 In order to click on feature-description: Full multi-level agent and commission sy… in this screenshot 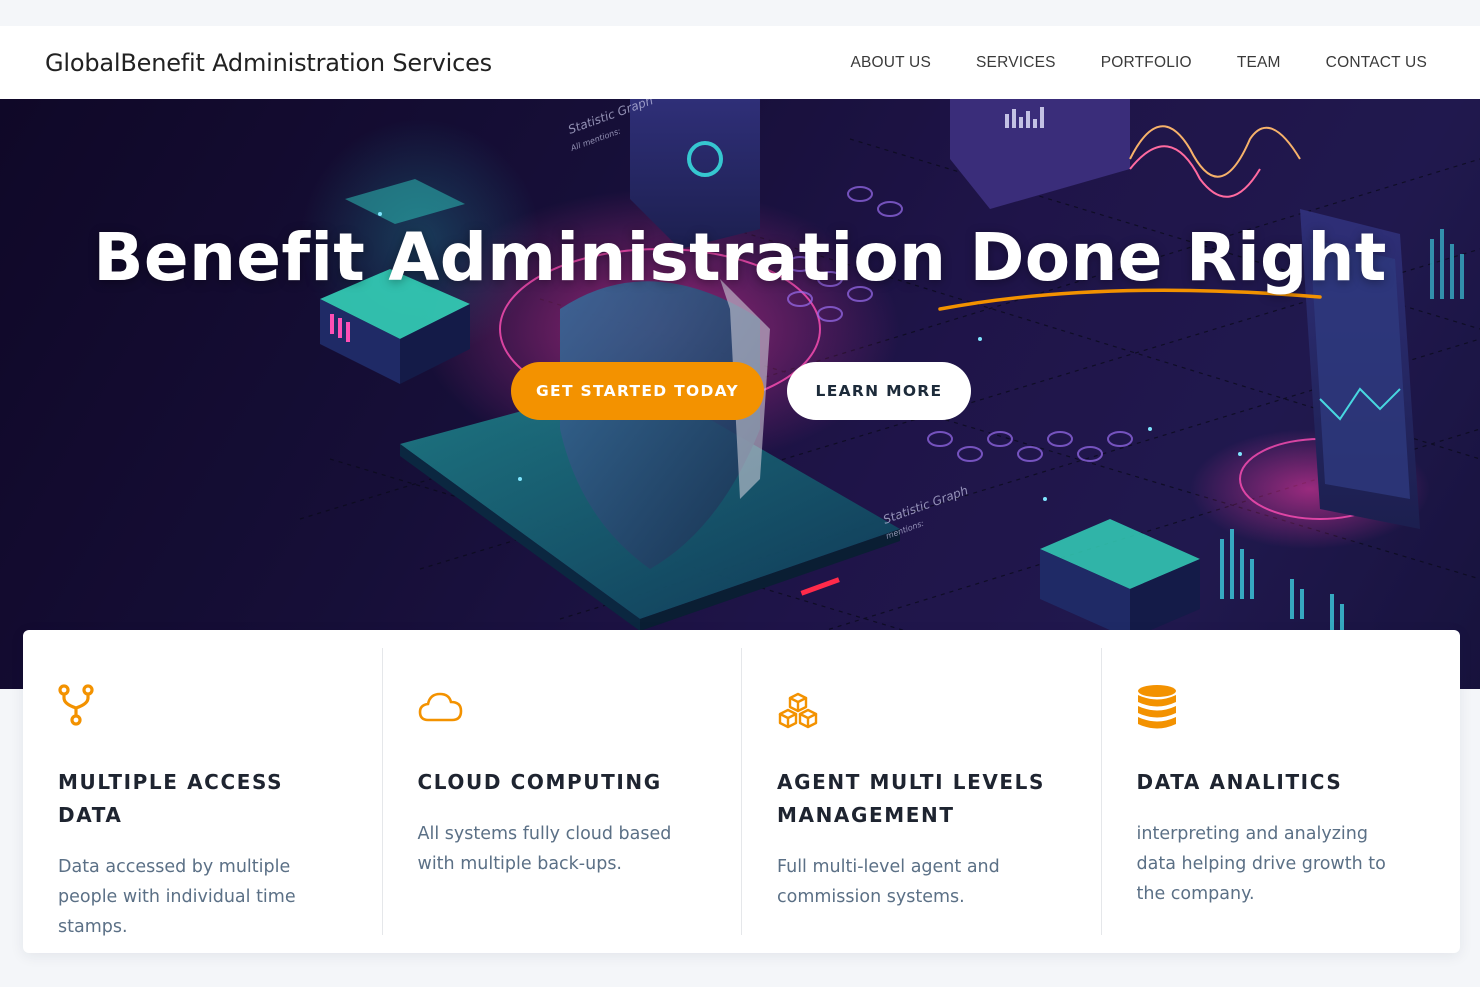, I will do `click(888, 882)`.